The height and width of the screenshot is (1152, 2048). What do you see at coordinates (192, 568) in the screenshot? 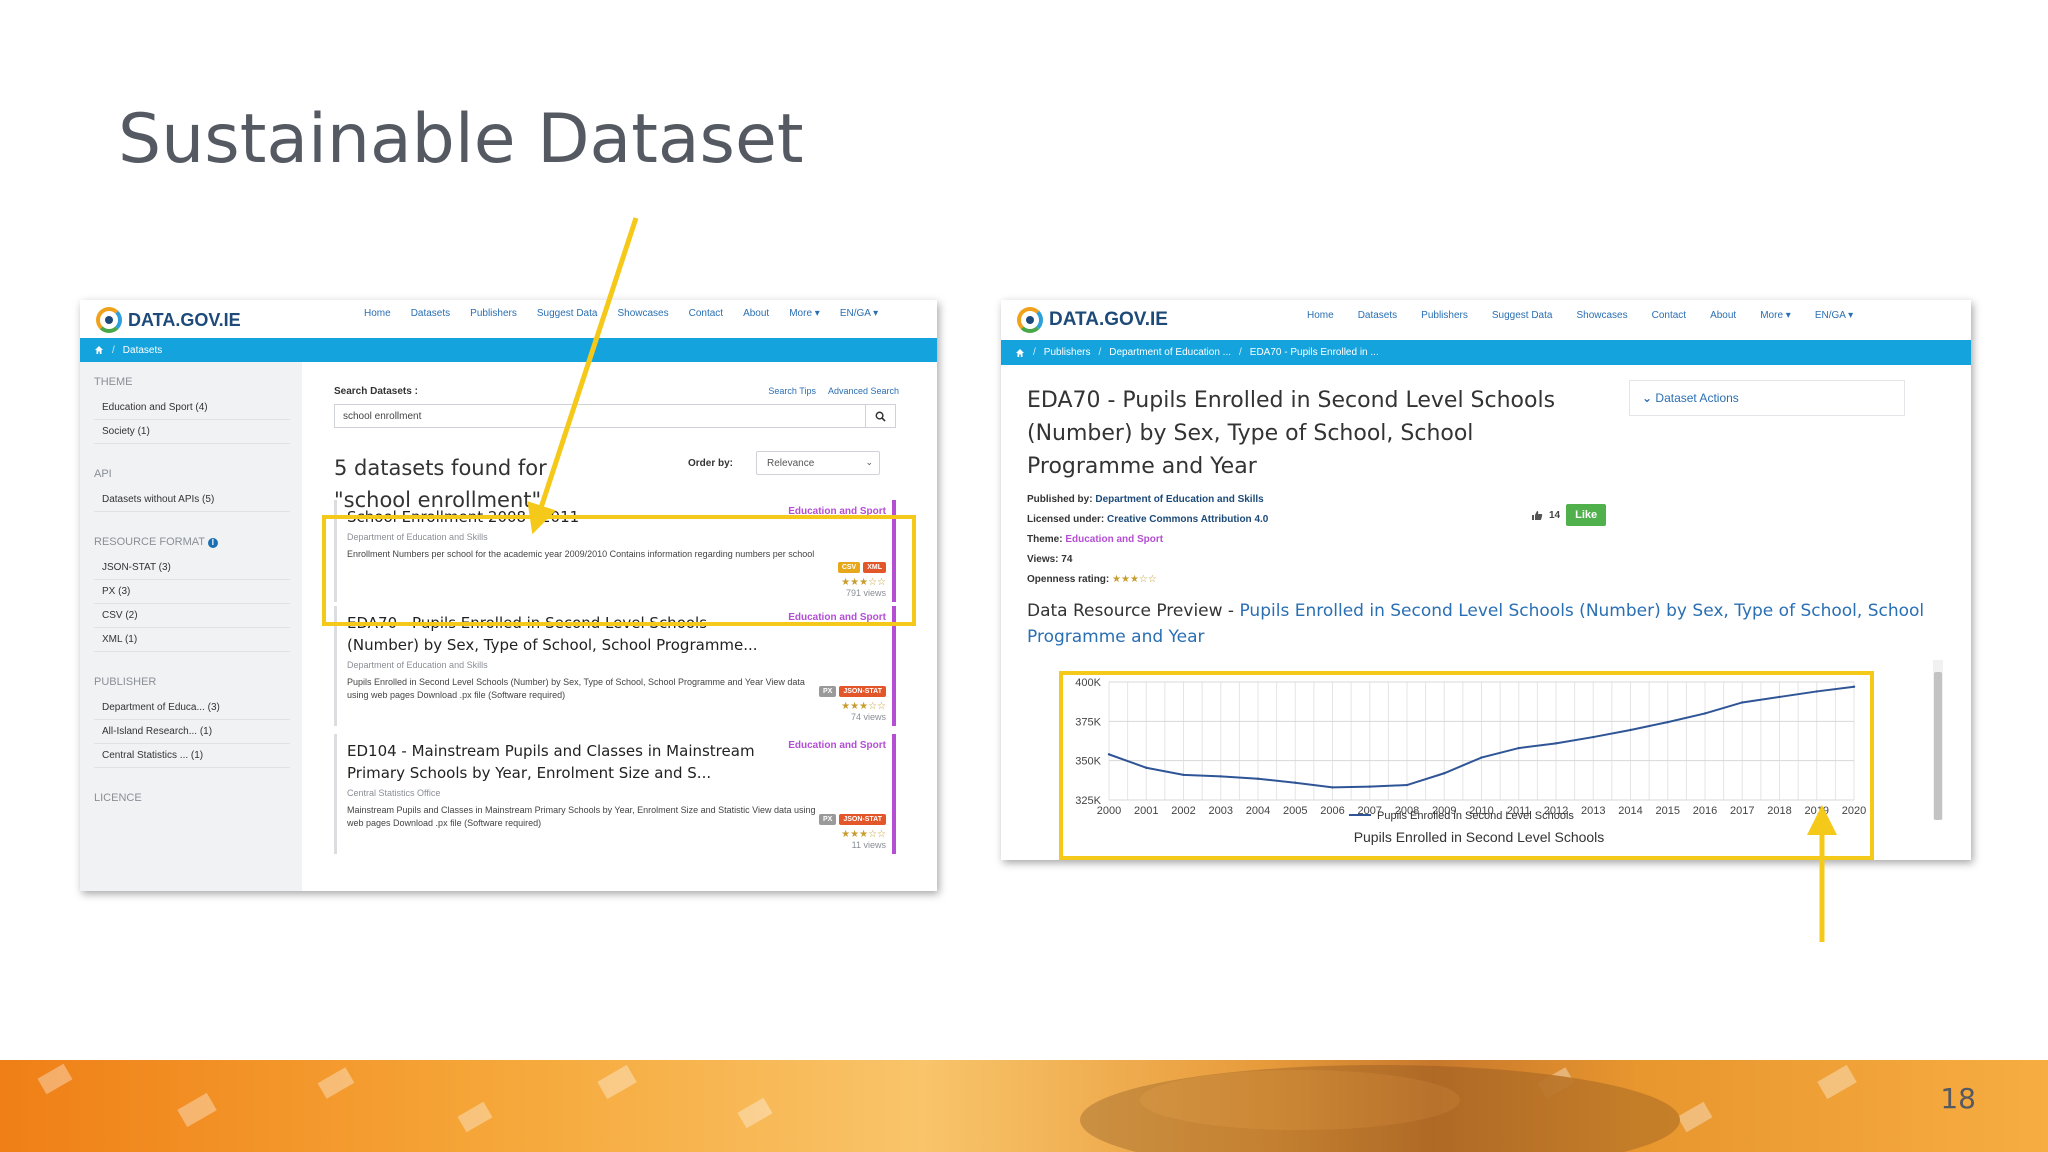
I see `facet-item: JSON-STAT (3)` at bounding box center [192, 568].